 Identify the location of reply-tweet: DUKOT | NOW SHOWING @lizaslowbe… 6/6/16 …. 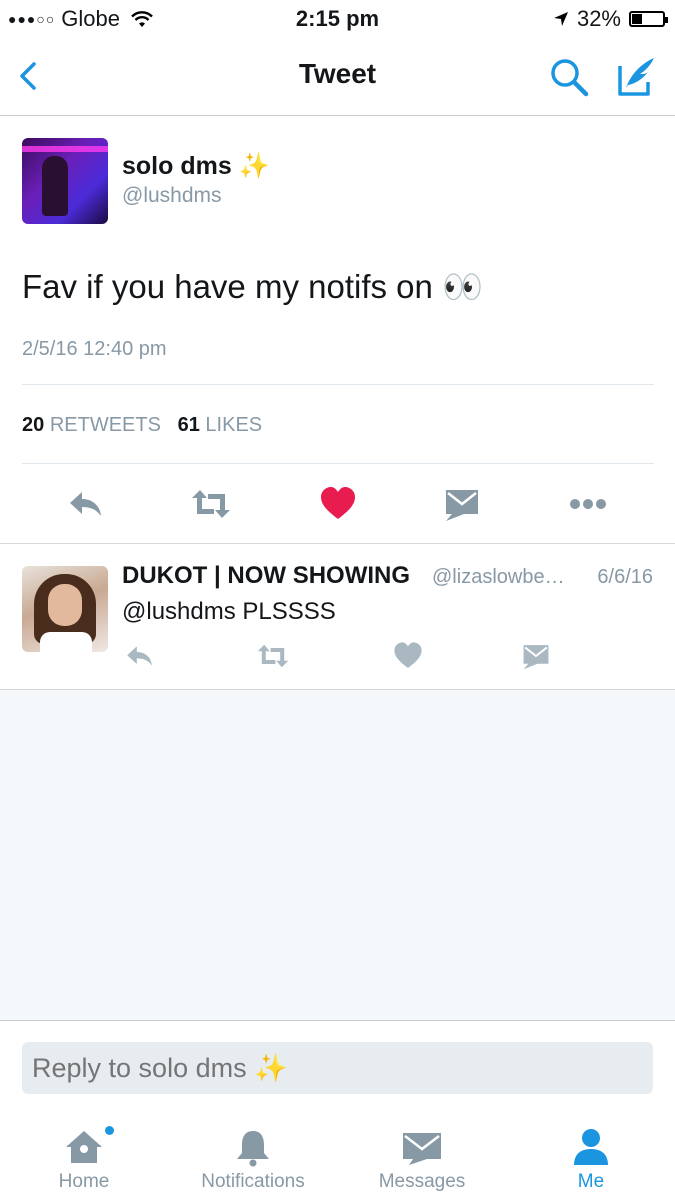
(337, 617).